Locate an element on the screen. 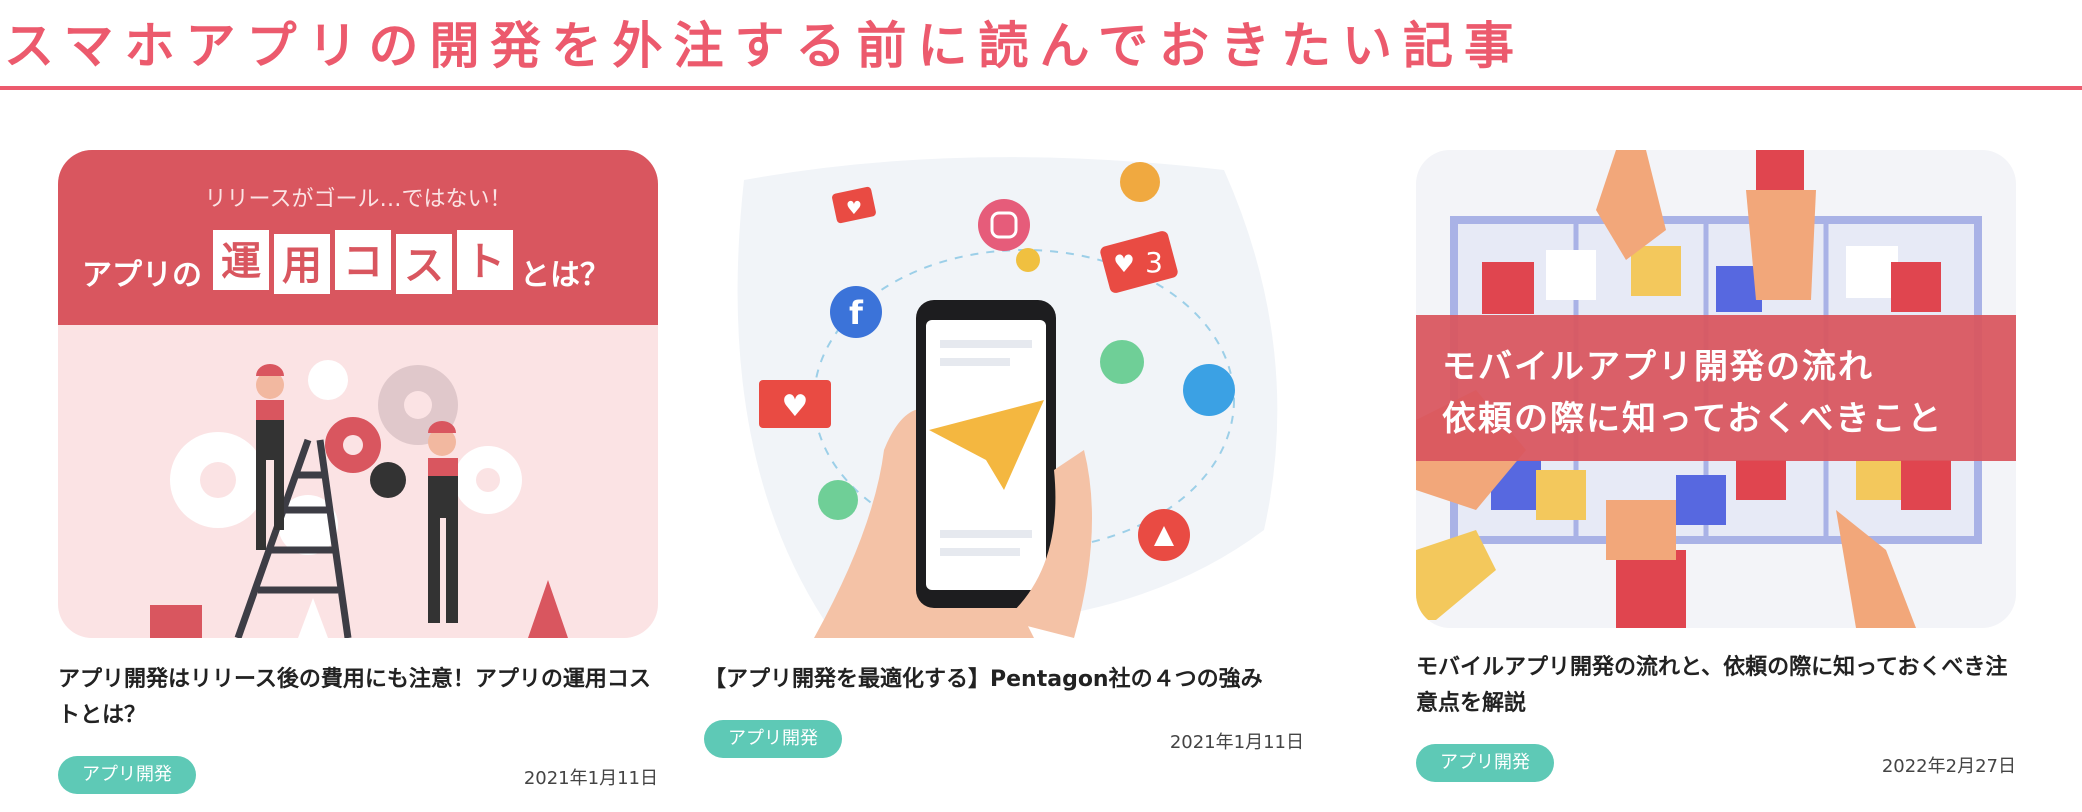 The height and width of the screenshot is (812, 2082). thumbnail-title-box: ス is located at coordinates (424, 266).